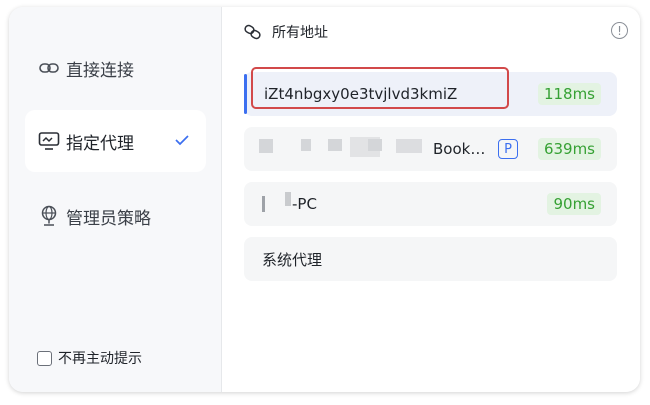 The image size is (650, 405). I want to click on sidebar-item-label: 指定代理, so click(100, 143).